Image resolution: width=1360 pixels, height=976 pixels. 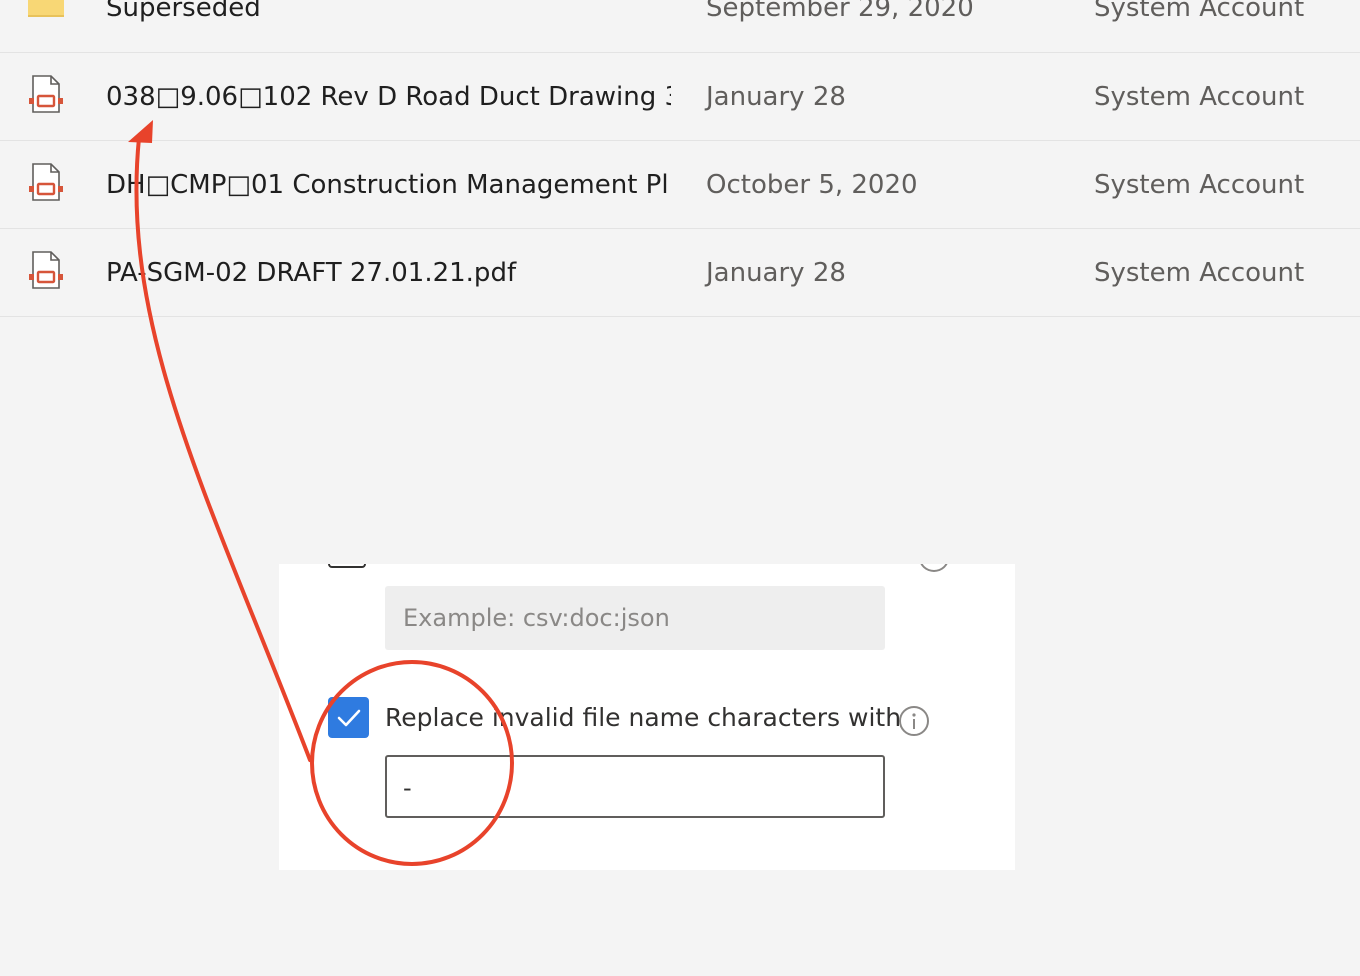 I want to click on modified-date: October 5, 2020, so click(x=812, y=185).